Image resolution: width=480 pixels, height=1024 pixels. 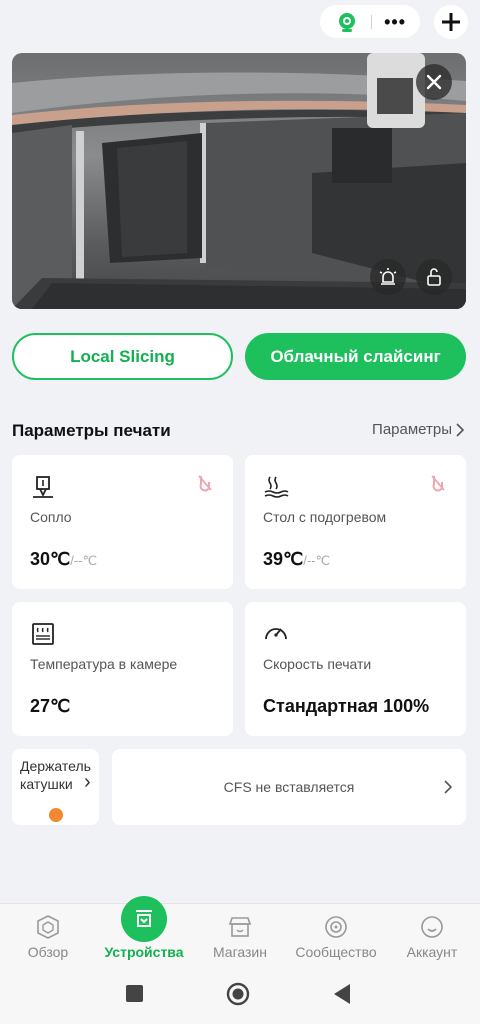 What do you see at coordinates (55, 775) in the screenshot?
I see `spool-holder-label: Держатель катушки` at bounding box center [55, 775].